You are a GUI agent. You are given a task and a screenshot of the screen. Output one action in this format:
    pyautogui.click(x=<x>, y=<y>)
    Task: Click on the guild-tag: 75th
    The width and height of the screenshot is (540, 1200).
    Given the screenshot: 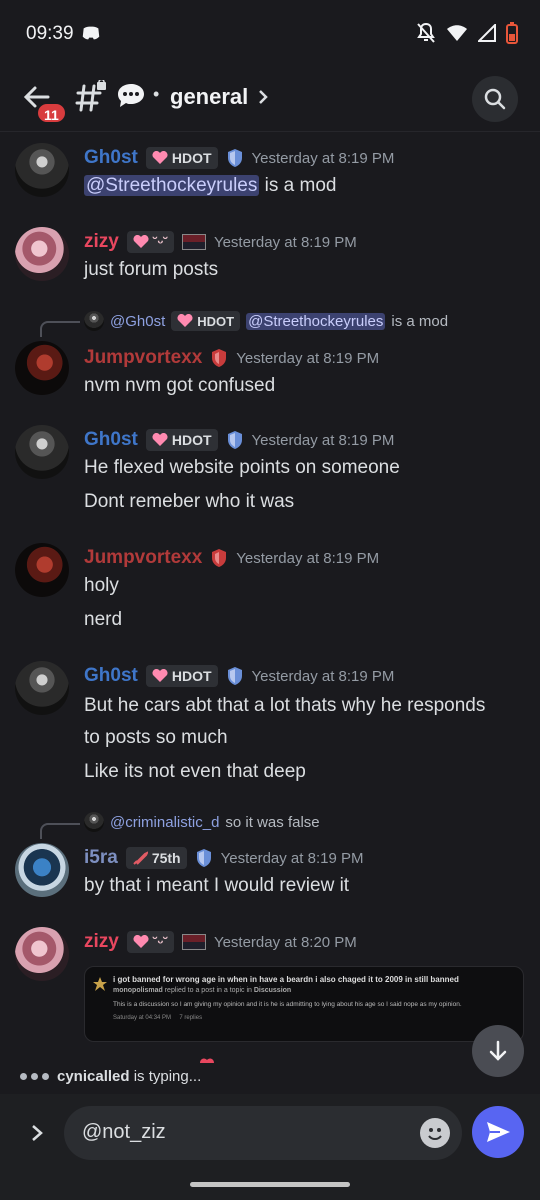 What is the action you would take?
    pyautogui.click(x=156, y=858)
    